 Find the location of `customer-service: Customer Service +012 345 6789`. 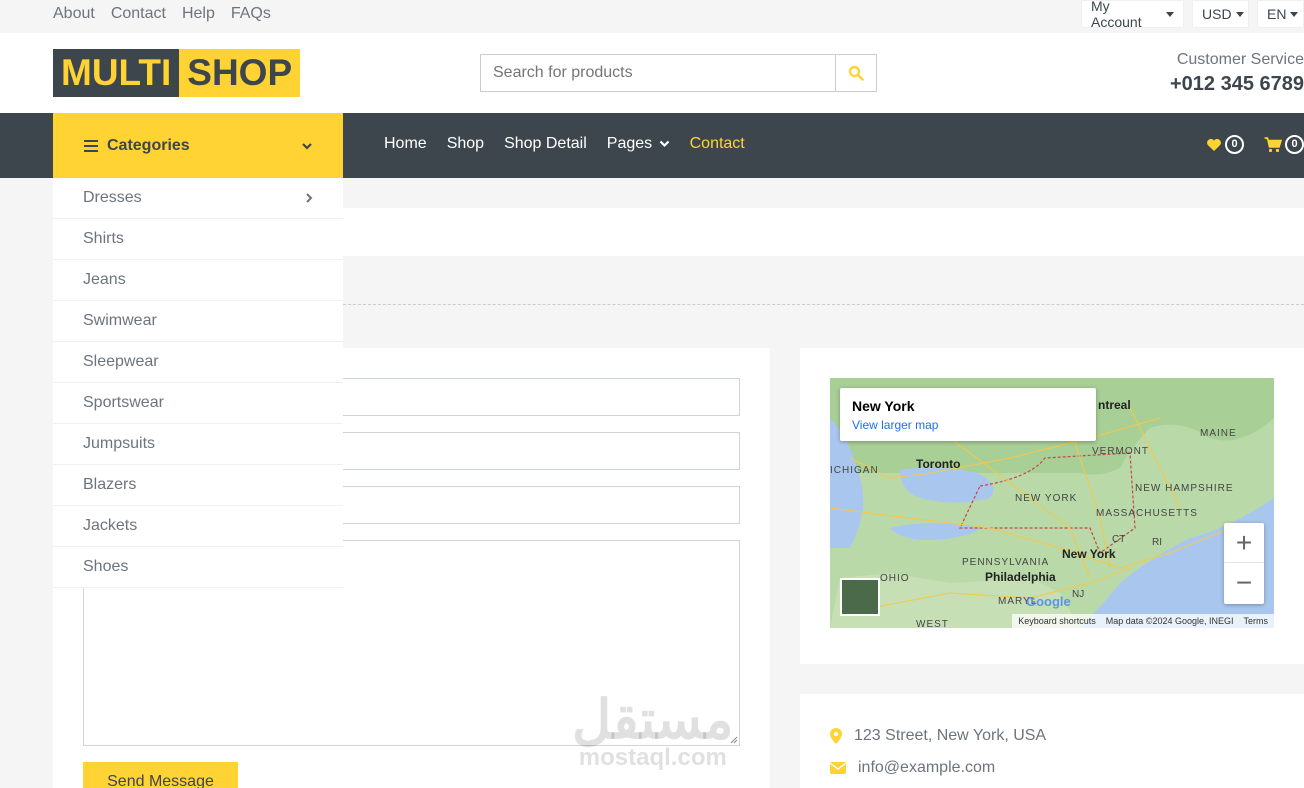

customer-service: Customer Service +012 345 6789 is located at coordinates (1237, 73).